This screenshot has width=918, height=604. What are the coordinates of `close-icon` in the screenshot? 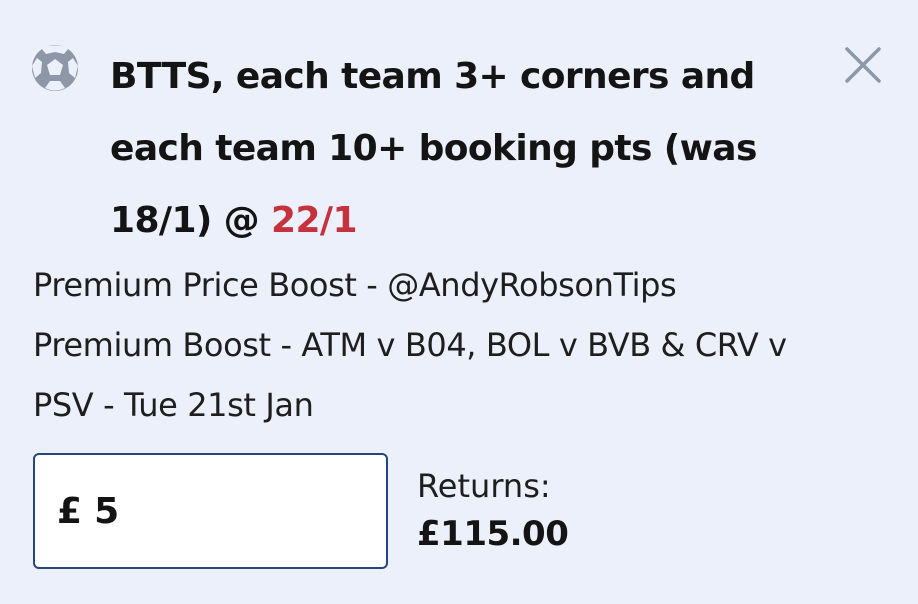 It's located at (863, 65).